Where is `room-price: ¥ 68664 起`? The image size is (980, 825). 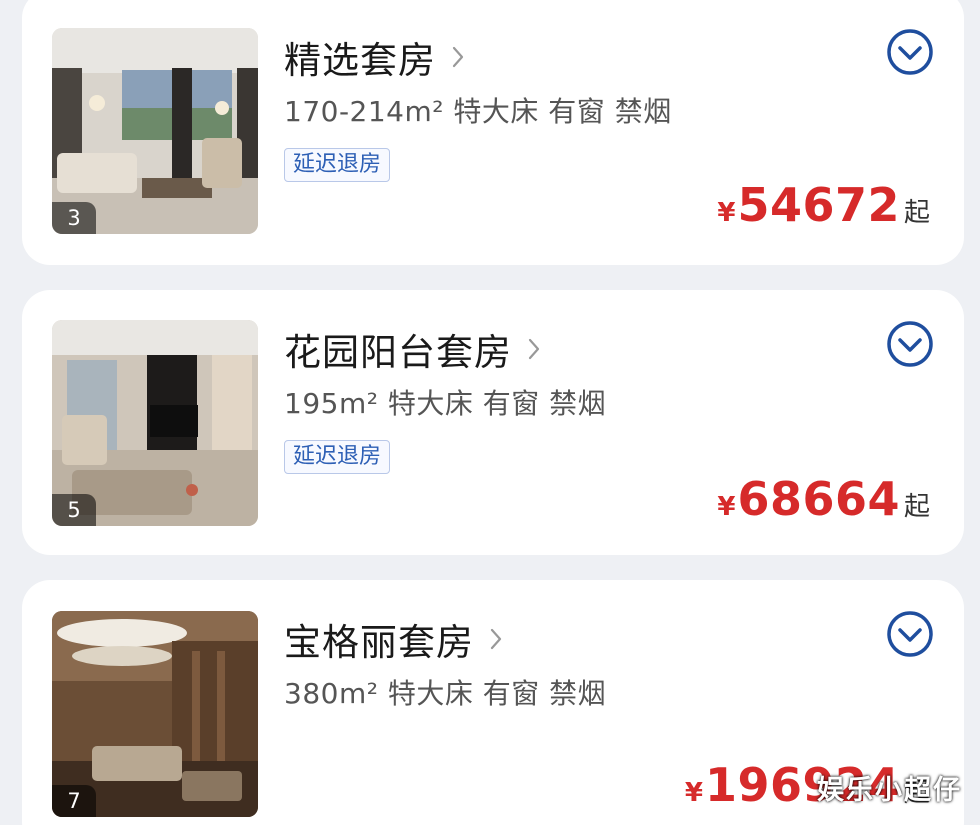
room-price: ¥ 68664 起 is located at coordinates (823, 499).